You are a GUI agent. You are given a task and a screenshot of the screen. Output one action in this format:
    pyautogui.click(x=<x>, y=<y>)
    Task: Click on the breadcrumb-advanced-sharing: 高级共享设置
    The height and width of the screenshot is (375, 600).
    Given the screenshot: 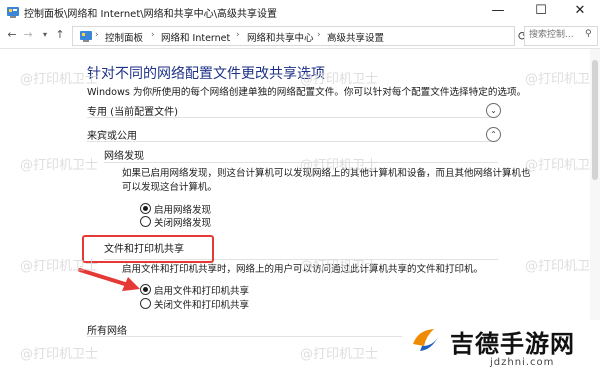 What is the action you would take?
    pyautogui.click(x=355, y=37)
    